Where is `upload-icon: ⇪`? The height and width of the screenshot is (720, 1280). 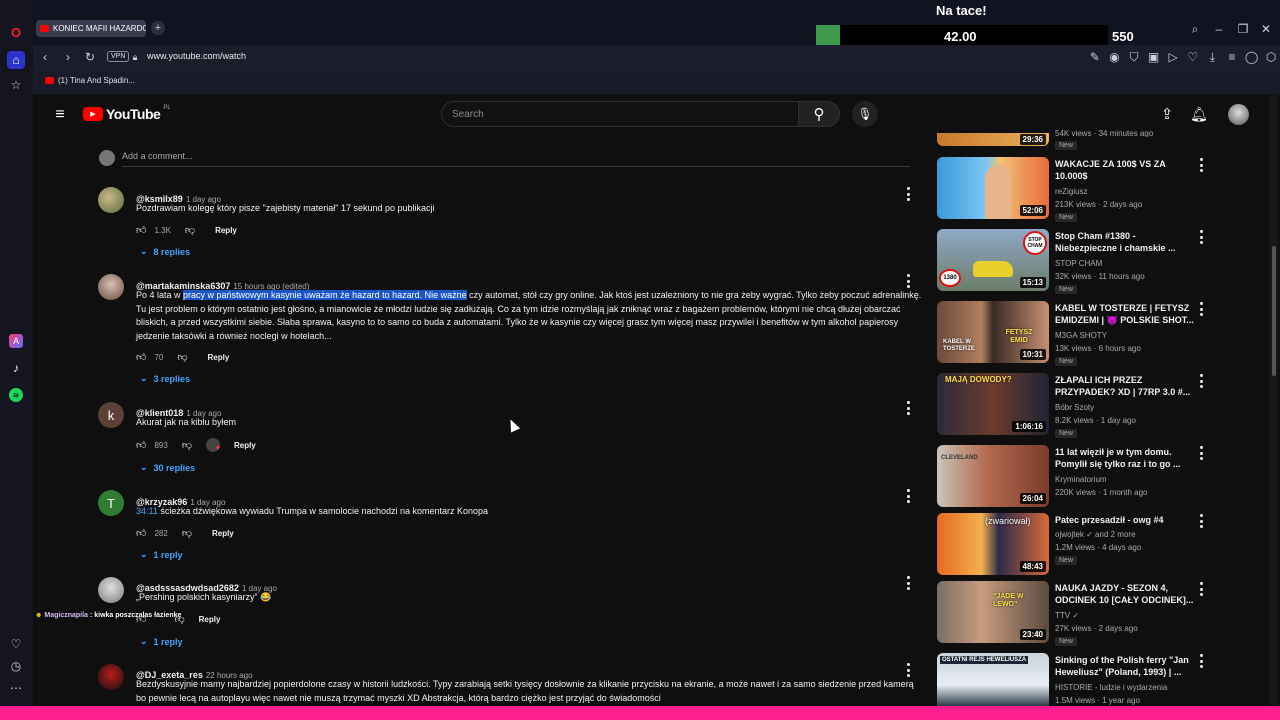
upload-icon: ⇪ is located at coordinates (1167, 114).